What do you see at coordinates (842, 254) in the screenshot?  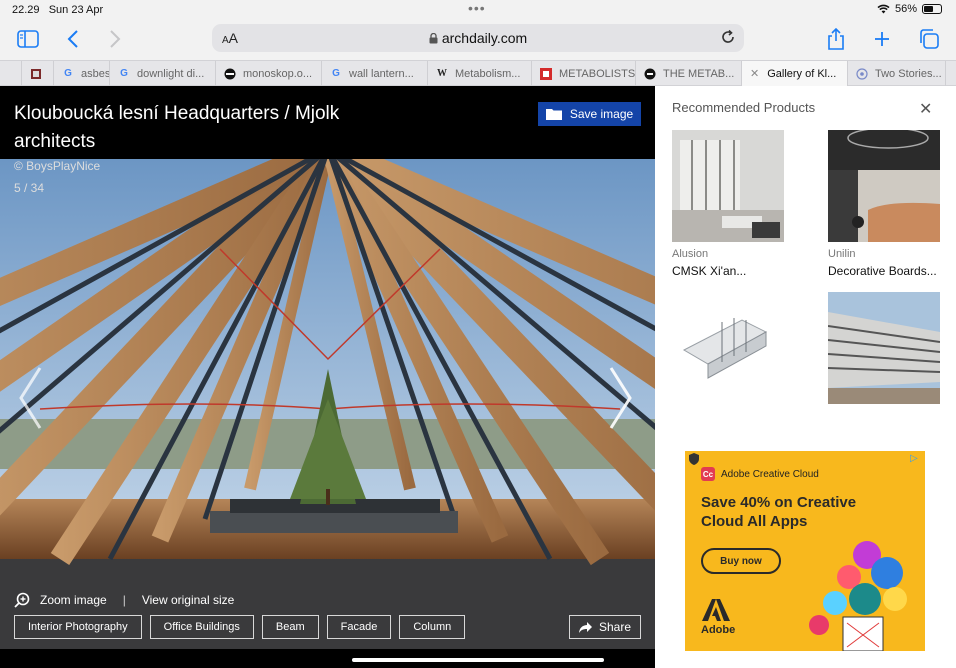 I see `product-brand: Unilin` at bounding box center [842, 254].